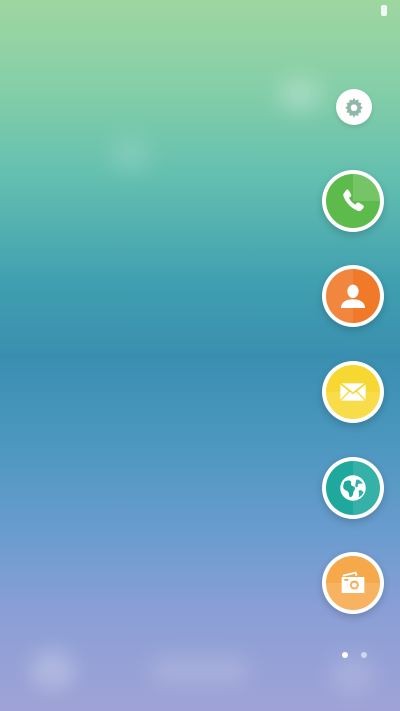 Image resolution: width=400 pixels, height=711 pixels. What do you see at coordinates (200, 670) in the screenshot?
I see `bottom-blur-center` at bounding box center [200, 670].